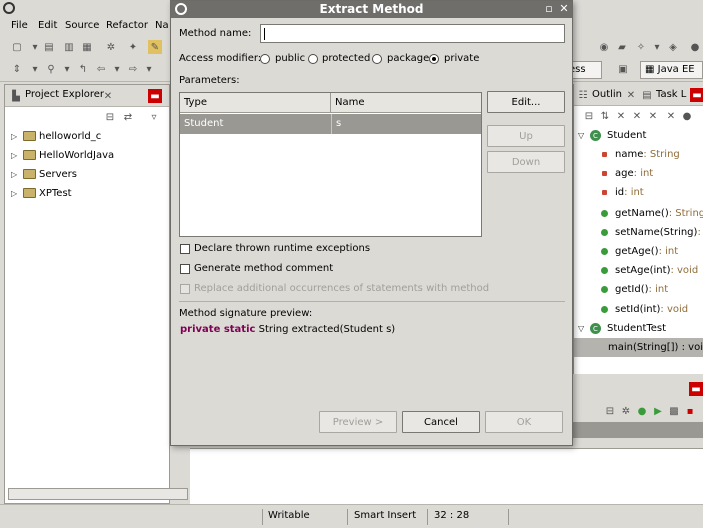 This screenshot has width=703, height=528. I want to click on ok-button: OK, so click(524, 422).